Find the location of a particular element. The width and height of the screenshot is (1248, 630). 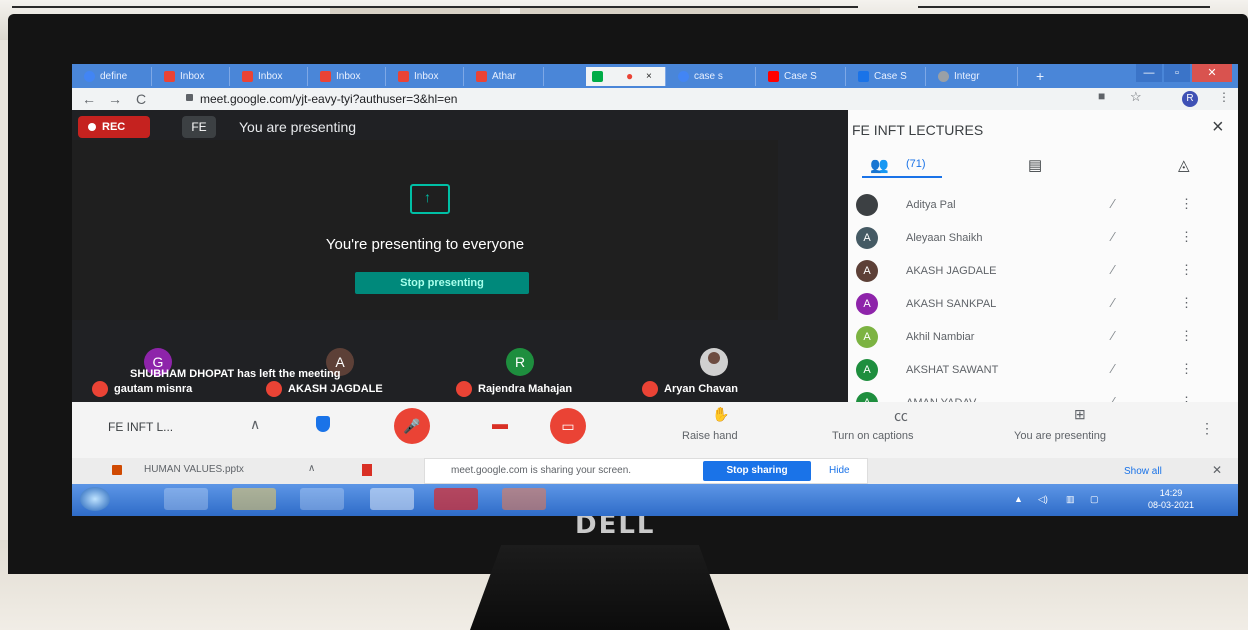

browser-menu-icon: ⋮ is located at coordinates (1224, 97).